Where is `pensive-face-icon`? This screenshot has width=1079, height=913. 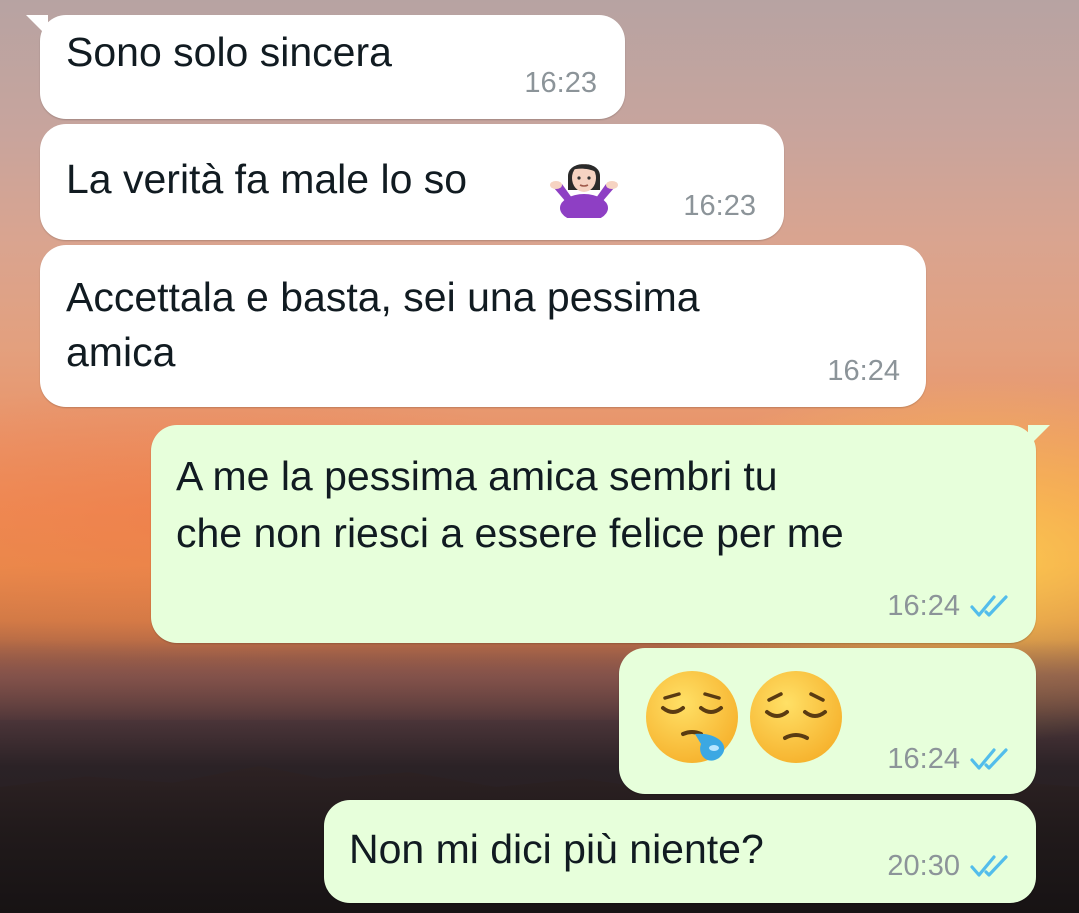
pensive-face-icon is located at coordinates (796, 719).